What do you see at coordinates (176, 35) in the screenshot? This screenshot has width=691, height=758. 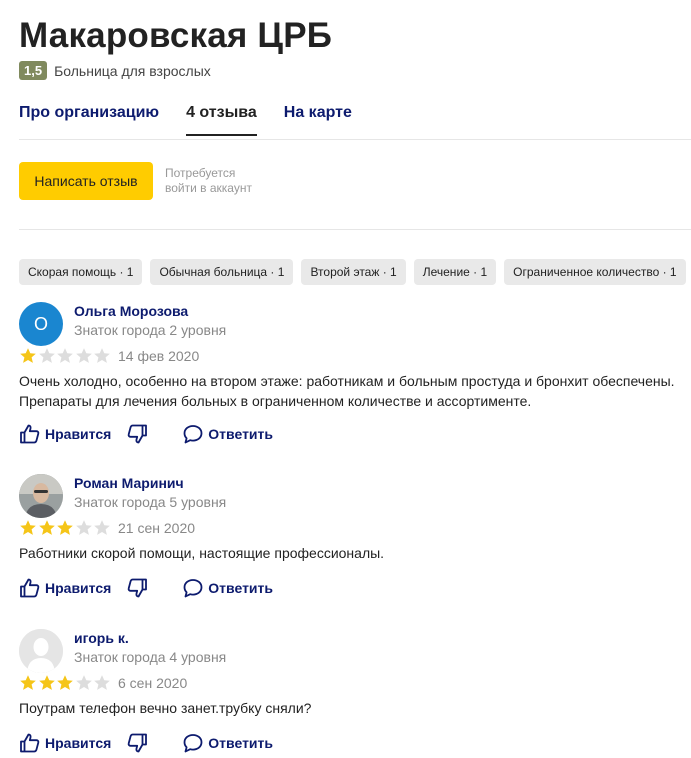 I see `page-title: Макаровская ЦРБ` at bounding box center [176, 35].